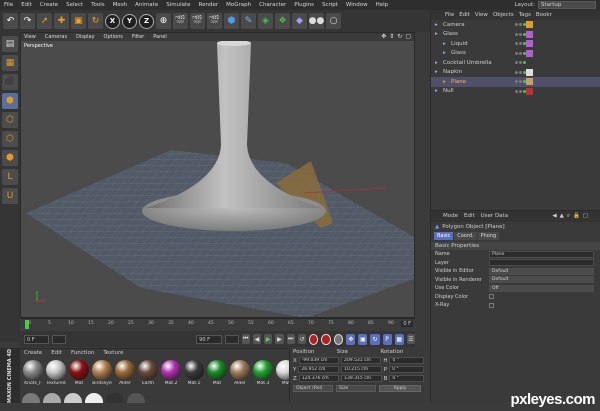 This screenshot has height=411, width=600. Describe the element at coordinates (361, 360) in the screenshot. I see `size-x-field: 209.531 cm` at that location.